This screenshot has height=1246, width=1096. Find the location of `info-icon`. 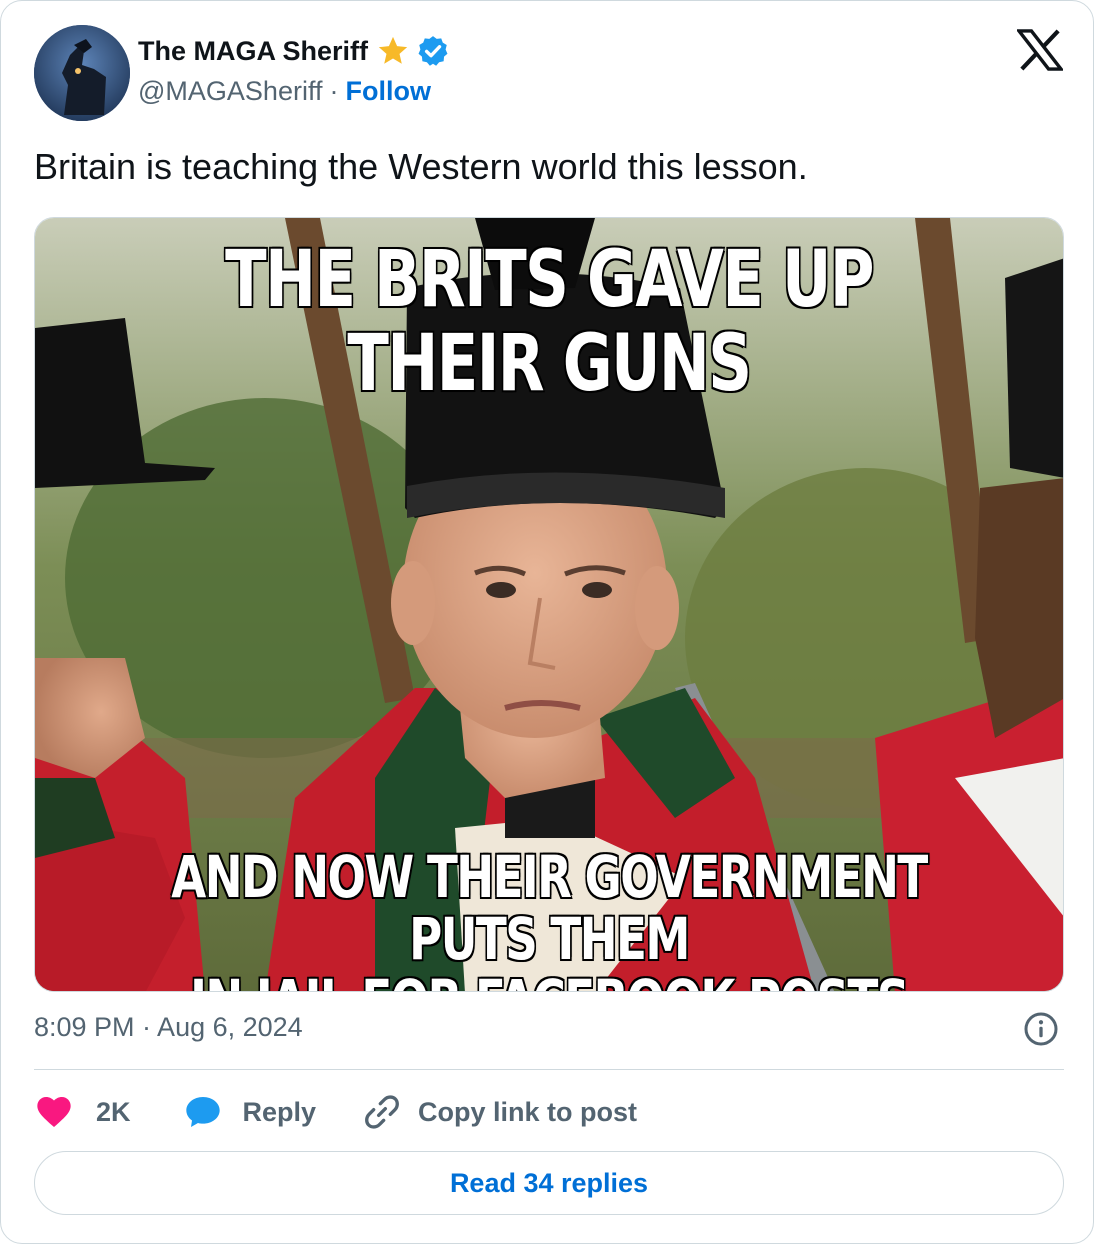

info-icon is located at coordinates (1041, 1029).